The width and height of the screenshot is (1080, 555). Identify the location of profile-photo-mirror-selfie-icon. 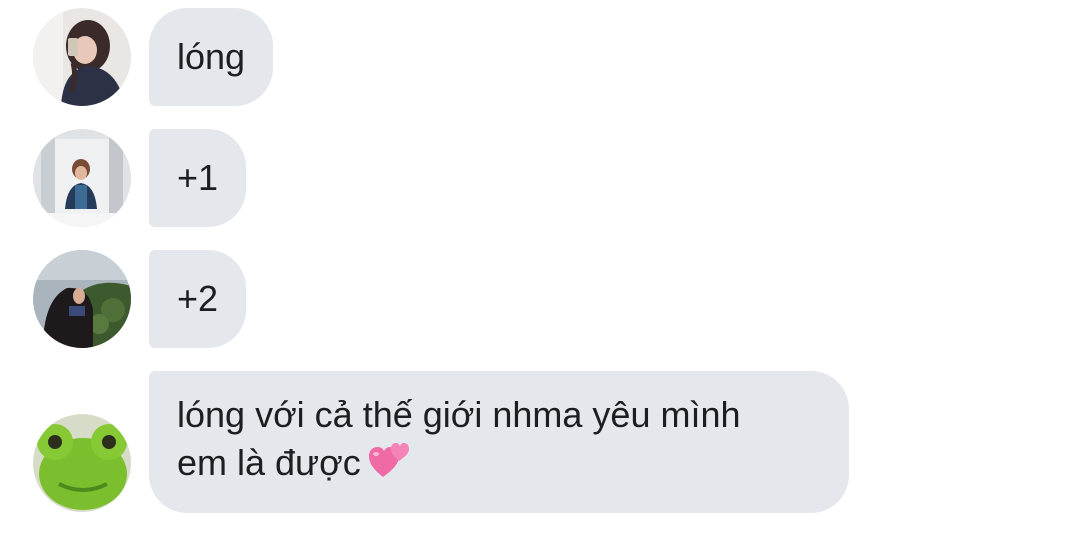
(82, 178).